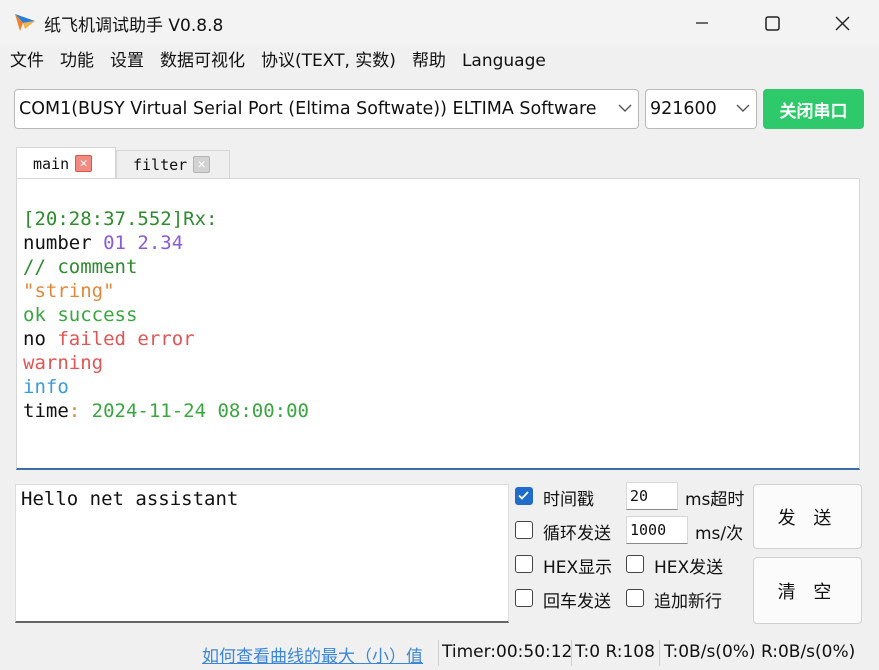 Image resolution: width=879 pixels, height=670 pixels. What do you see at coordinates (328, 61) in the screenshot?
I see `menu-protocol: 协议(TEXT, 实数)` at bounding box center [328, 61].